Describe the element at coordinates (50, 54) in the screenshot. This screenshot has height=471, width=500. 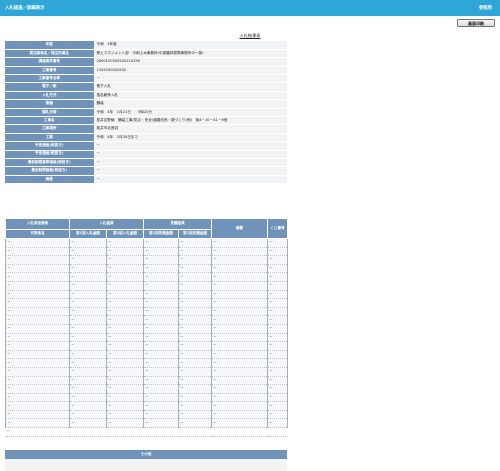
I see `info-label: 発注部局名／発注所属名` at that location.